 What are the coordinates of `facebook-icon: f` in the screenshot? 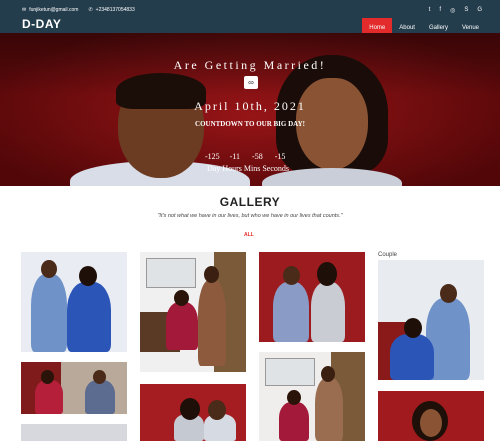 It's located at (440, 10).